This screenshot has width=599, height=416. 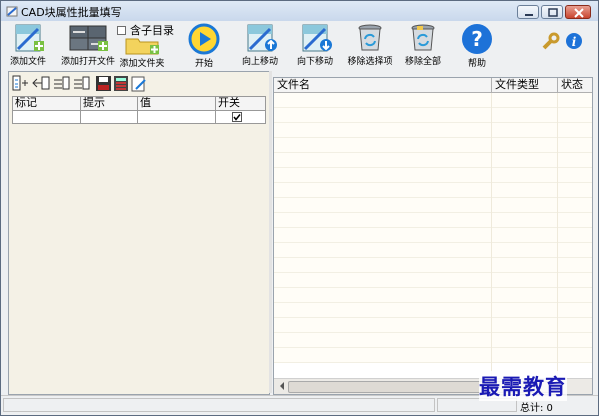 I want to click on close-icon, so click(x=579, y=13).